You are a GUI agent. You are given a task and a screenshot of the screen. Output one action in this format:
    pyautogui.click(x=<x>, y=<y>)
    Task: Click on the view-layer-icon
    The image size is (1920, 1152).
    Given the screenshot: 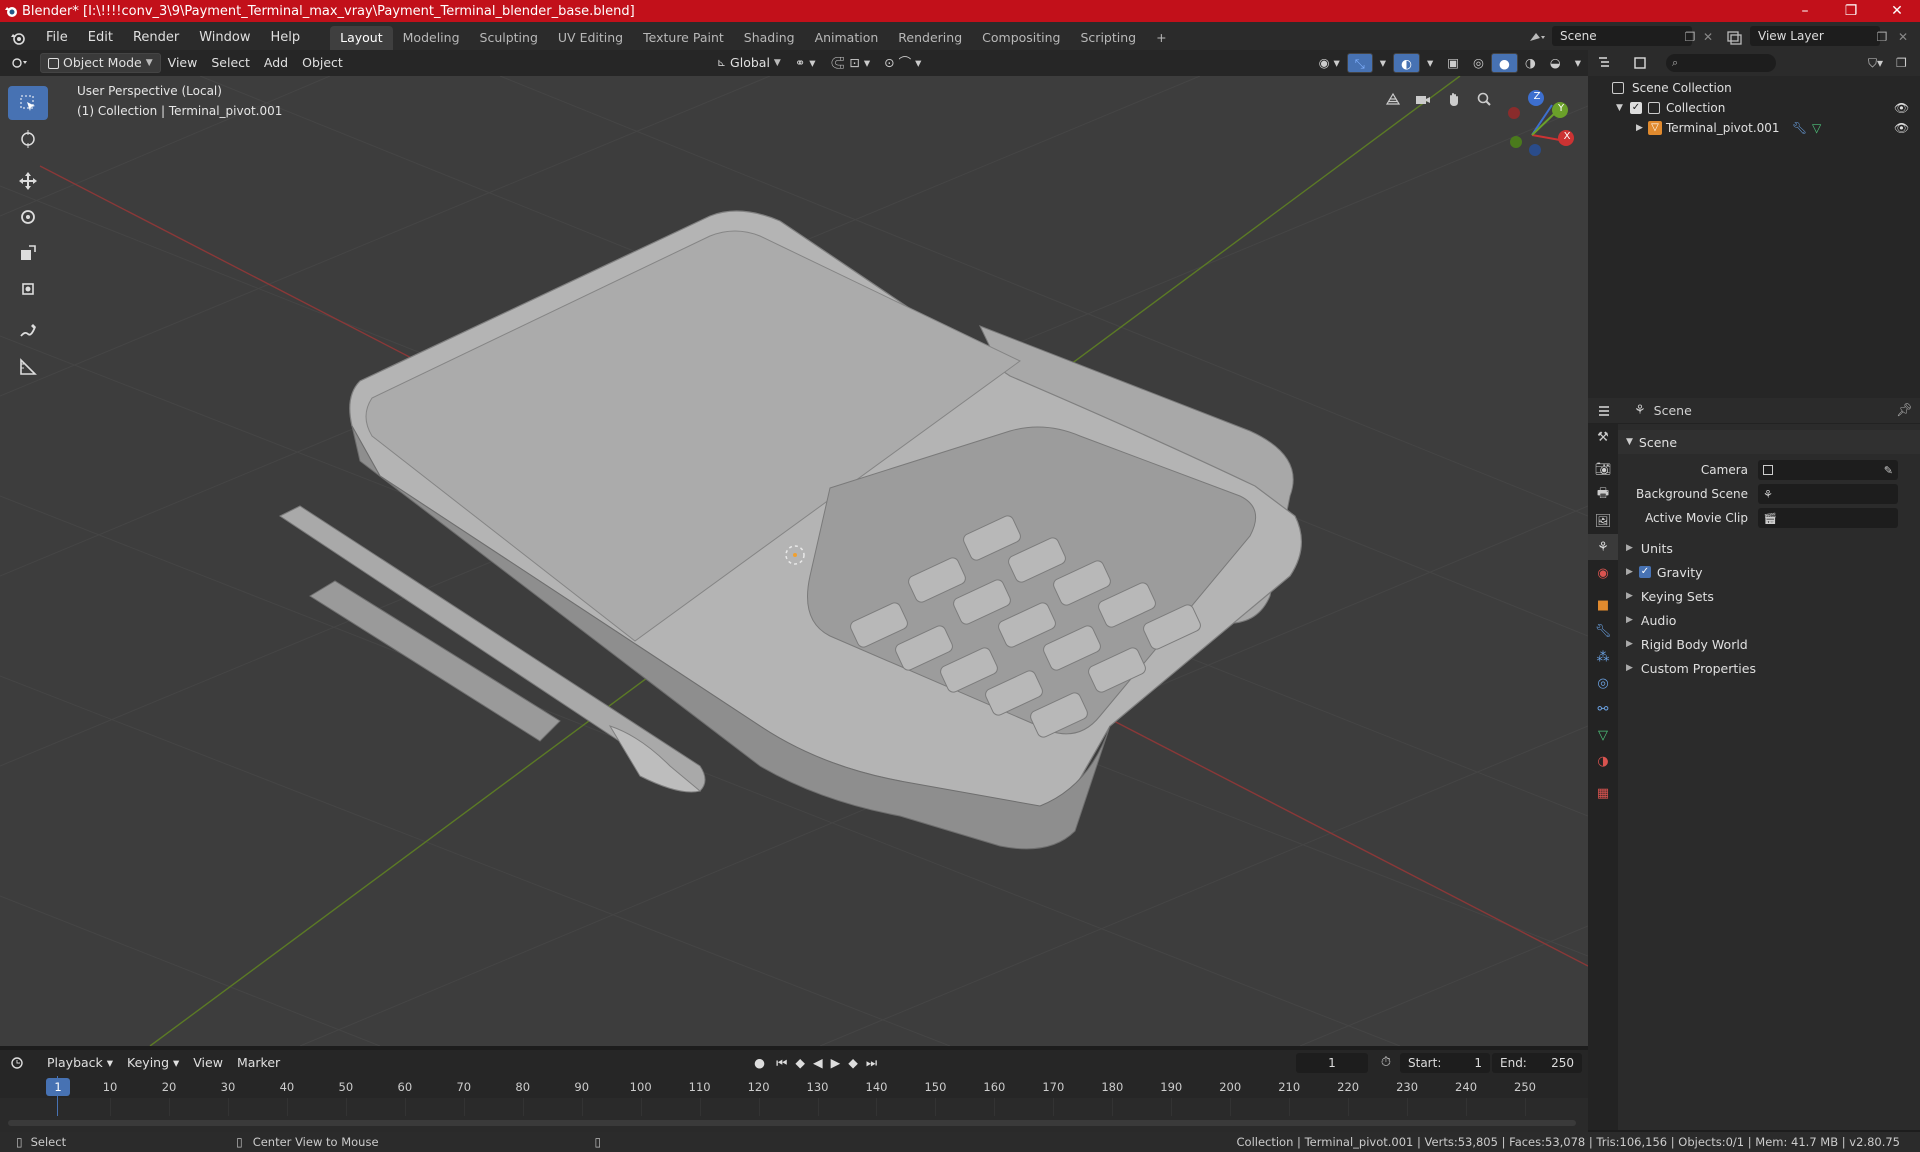 What is the action you would take?
    pyautogui.click(x=1736, y=37)
    